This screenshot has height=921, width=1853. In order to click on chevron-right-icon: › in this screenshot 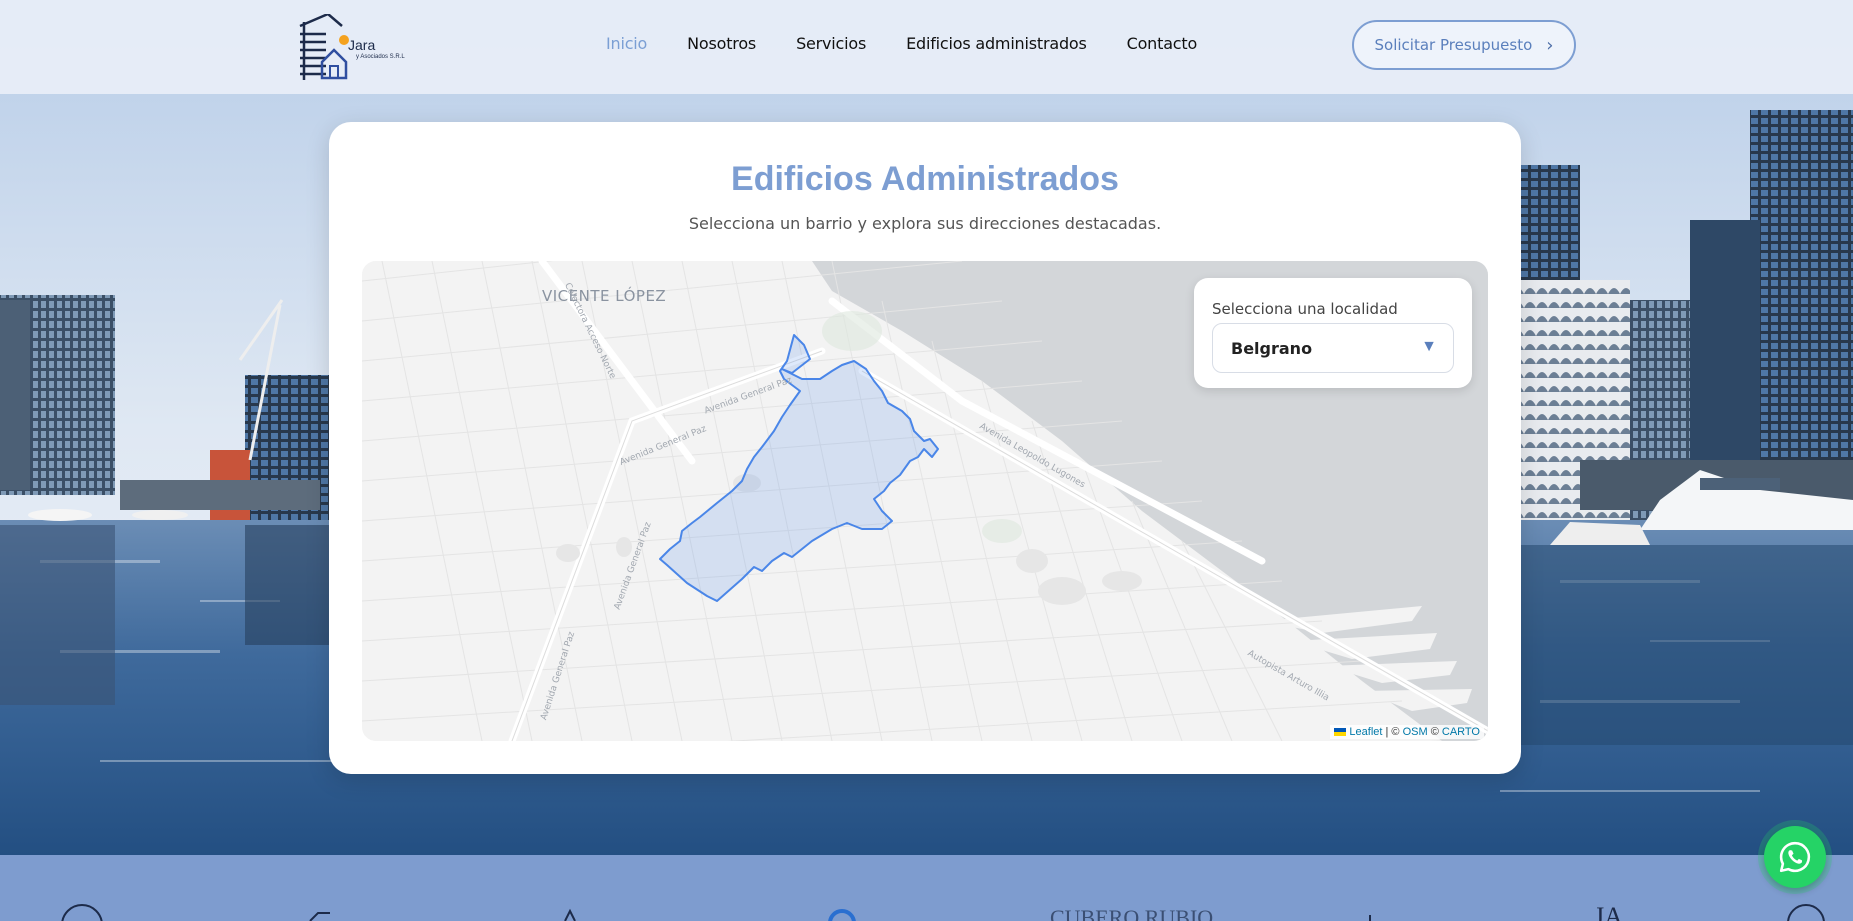, I will do `click(1550, 45)`.